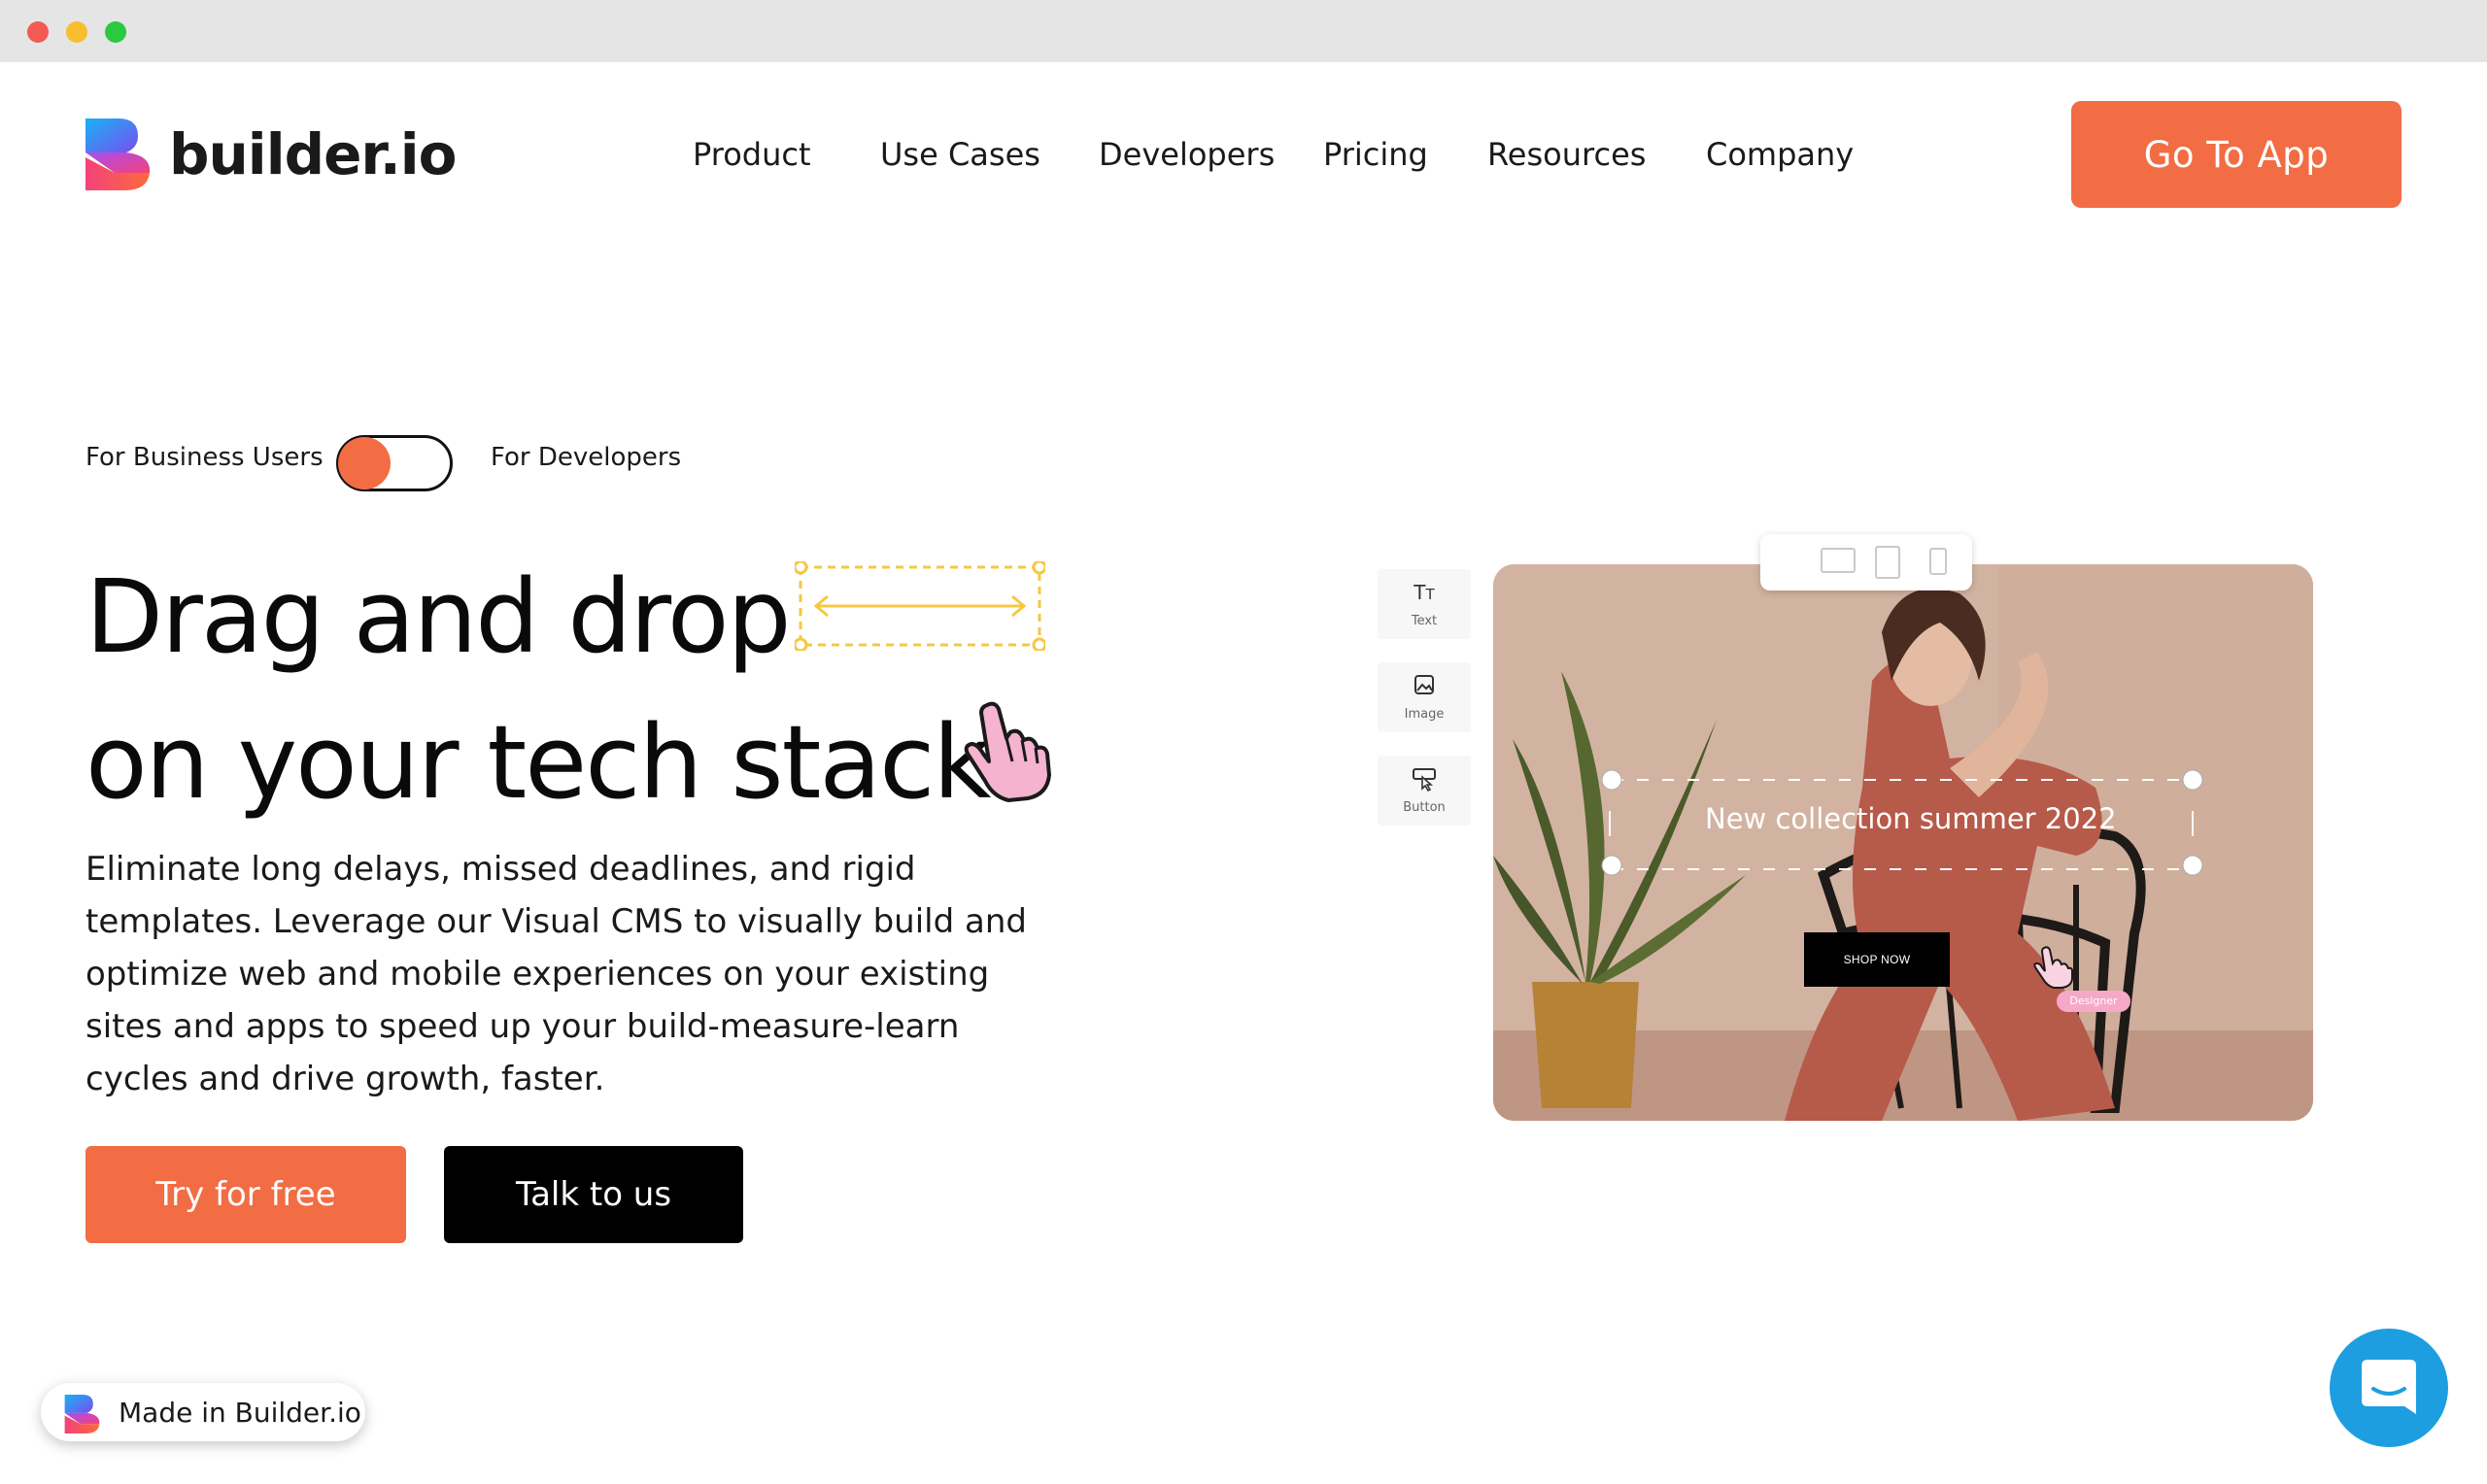 The height and width of the screenshot is (1484, 2487). Describe the element at coordinates (593, 1194) in the screenshot. I see `talk-to-us-button: Talk to us` at that location.